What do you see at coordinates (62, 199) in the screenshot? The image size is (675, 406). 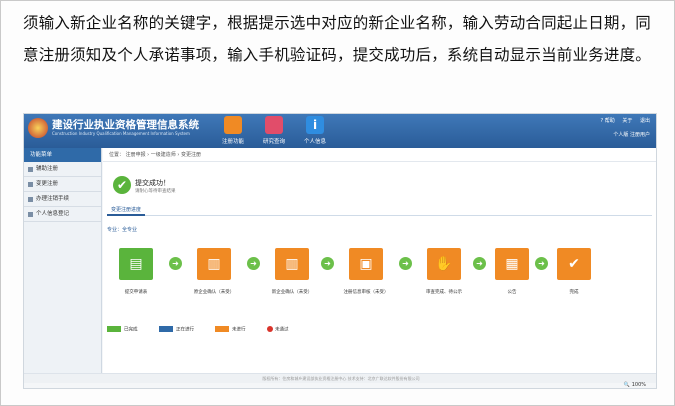 I see `sidebar-item-cancel: 办理注销手续` at bounding box center [62, 199].